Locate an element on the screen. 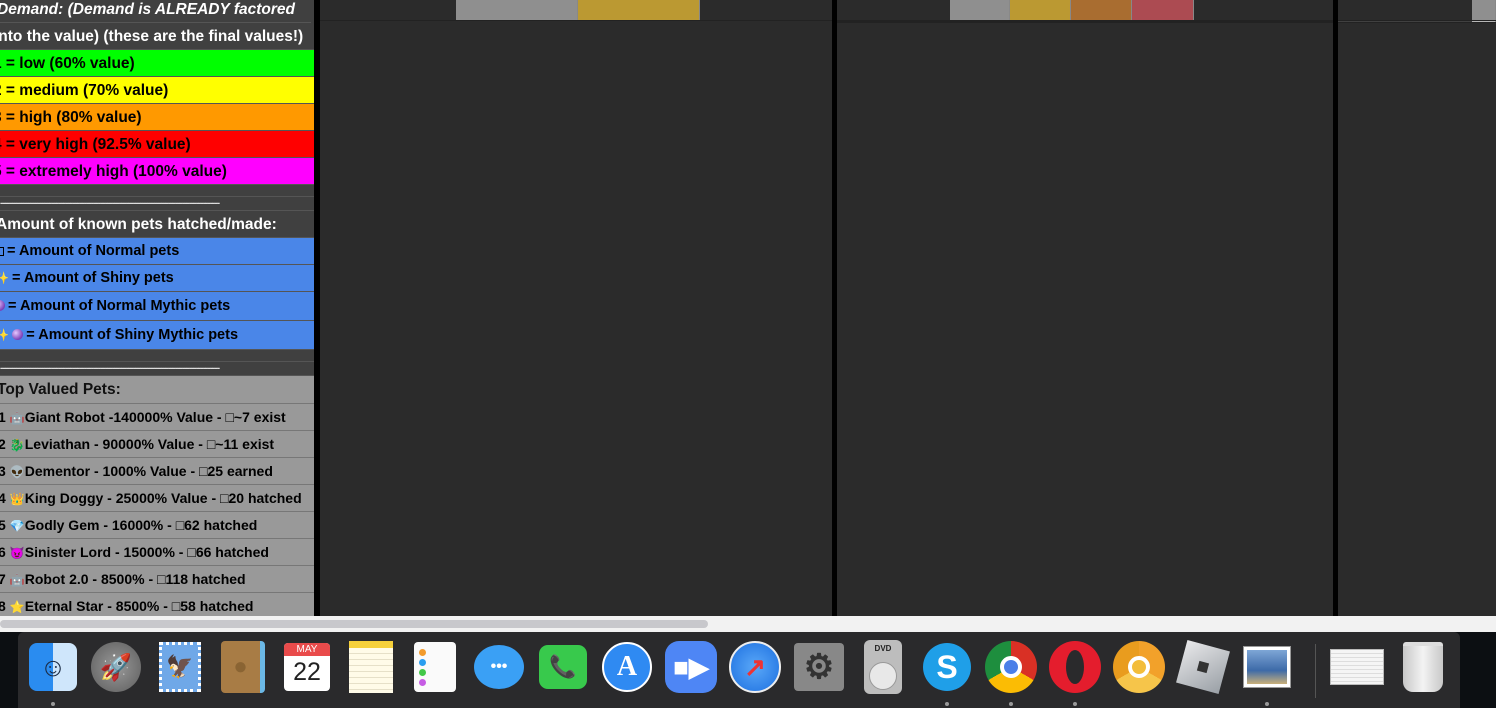  top-pet-row: 5💎Godly Gem - 16000% - □62 hatched is located at coordinates (157, 525).